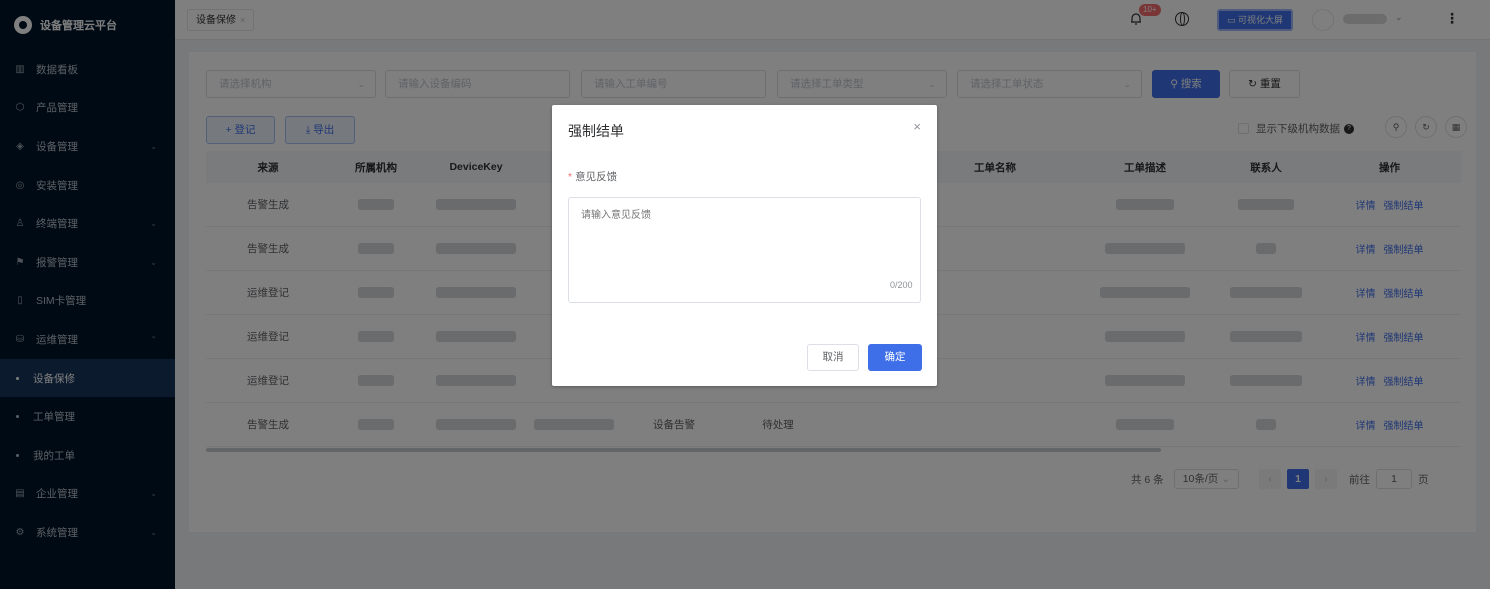  Describe the element at coordinates (596, 131) in the screenshot. I see `dialog-title: 强制结单` at that location.